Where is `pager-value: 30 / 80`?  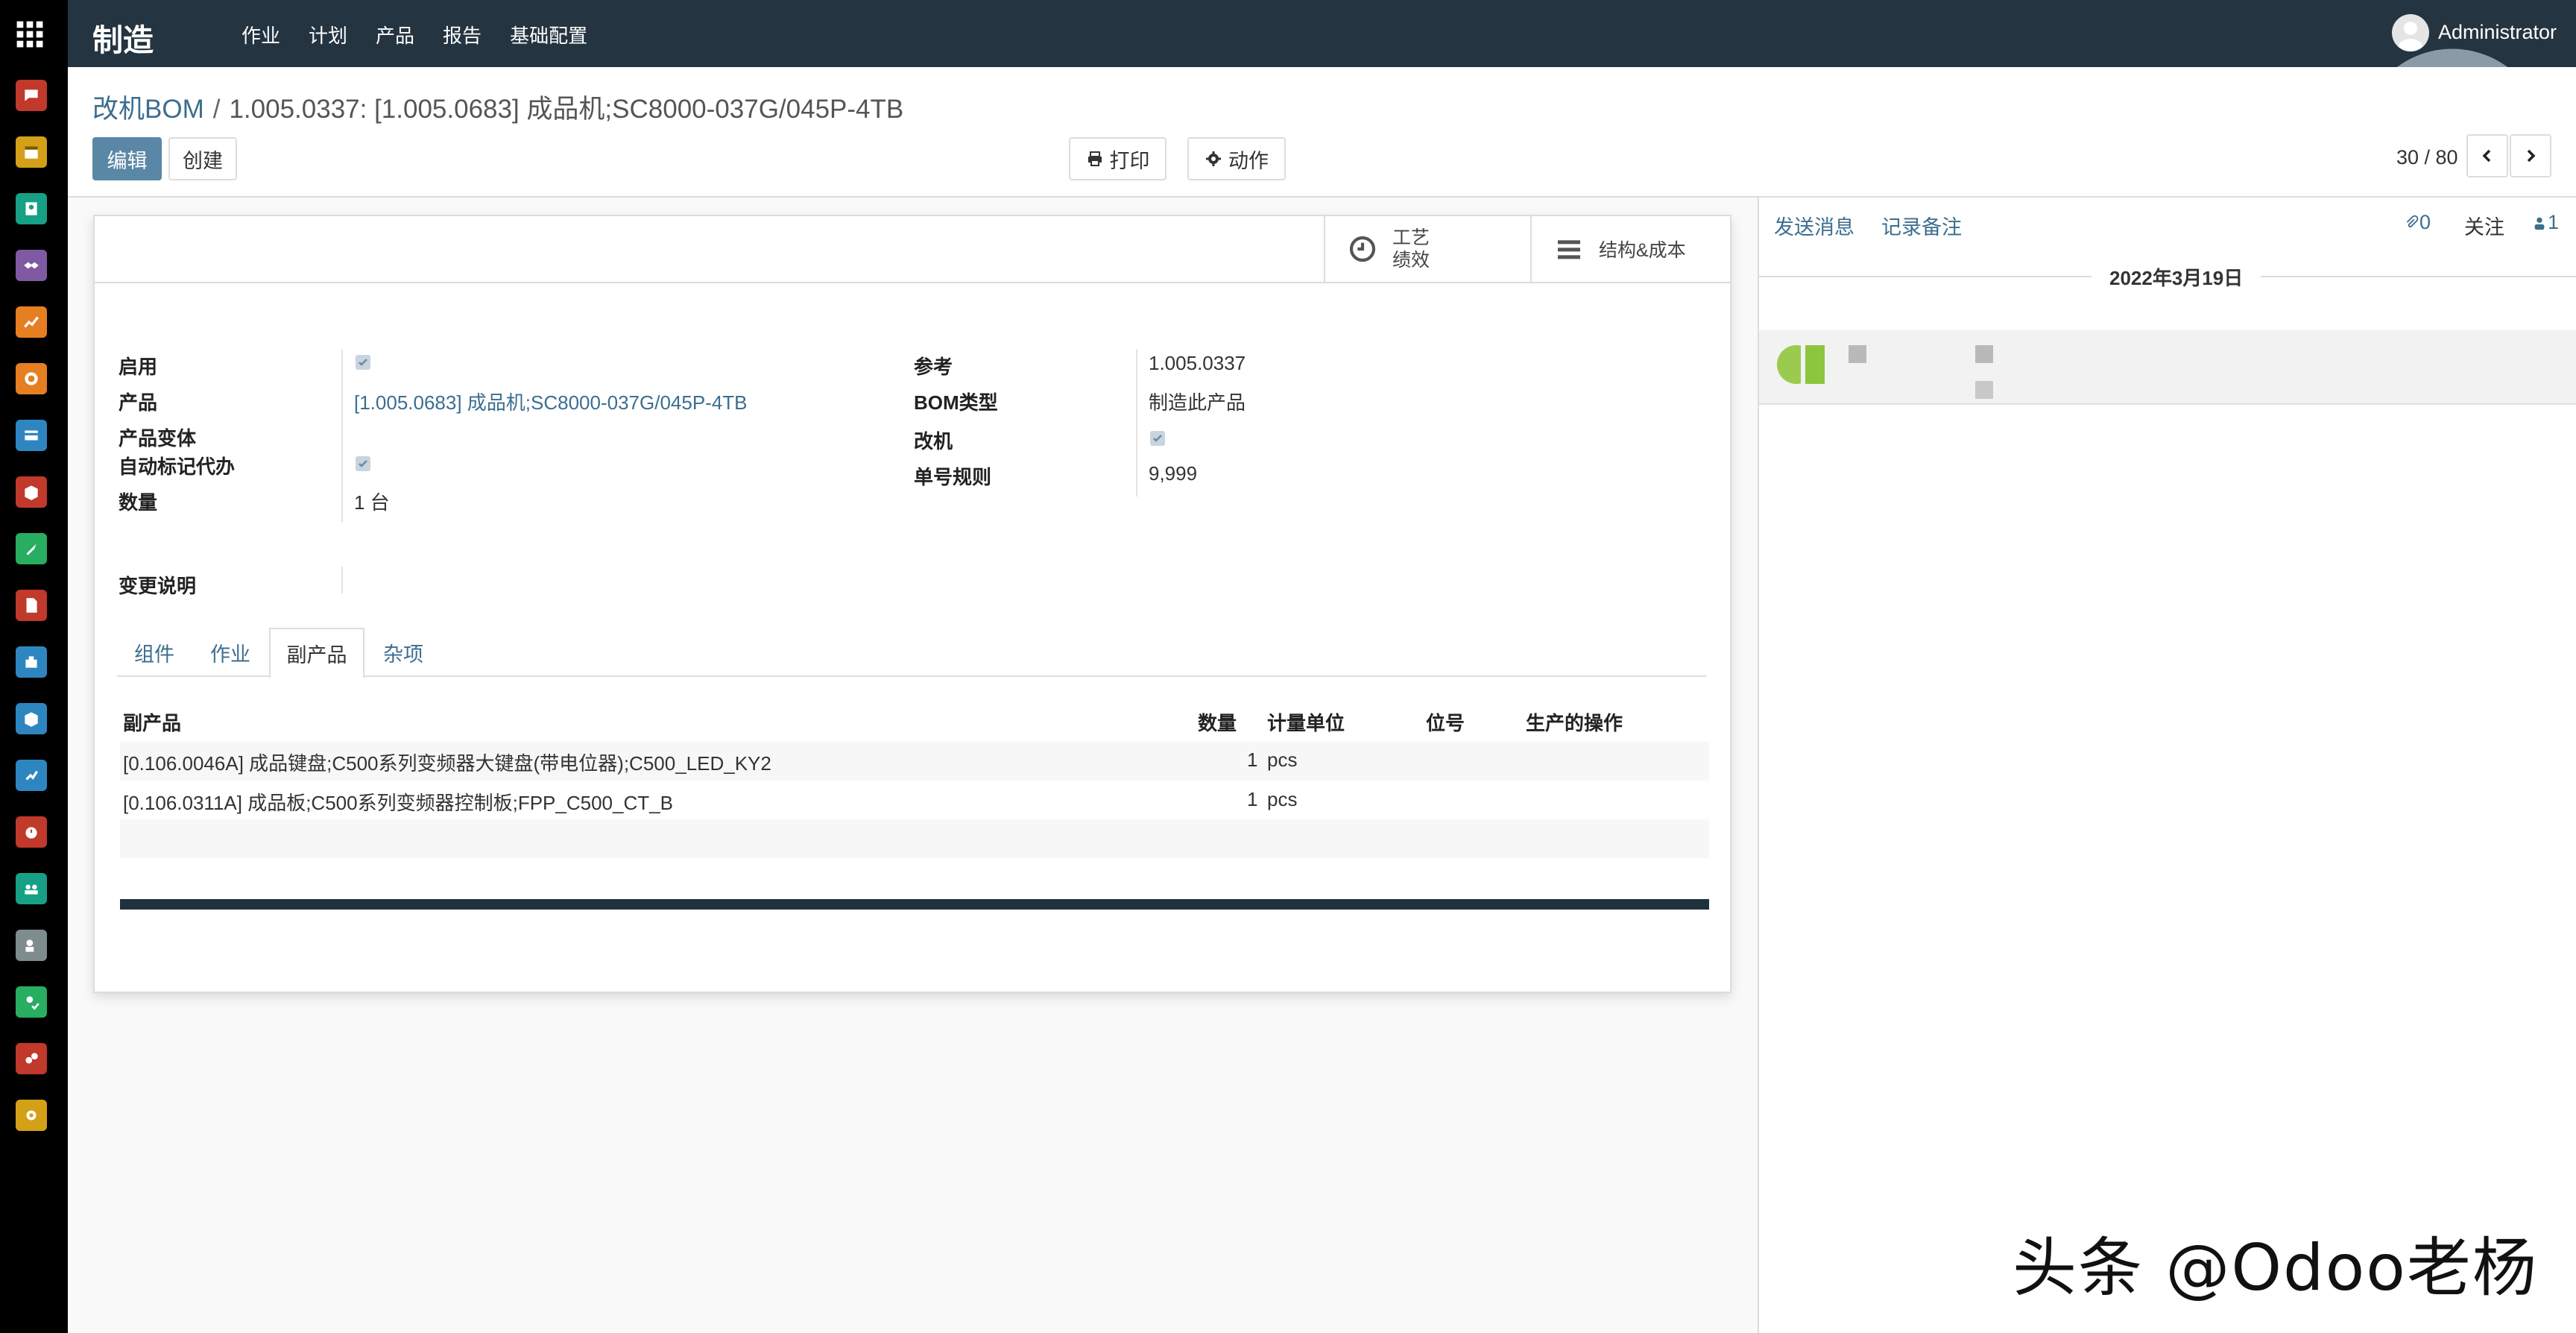
pager-value: 30 / 80 is located at coordinates (2427, 158).